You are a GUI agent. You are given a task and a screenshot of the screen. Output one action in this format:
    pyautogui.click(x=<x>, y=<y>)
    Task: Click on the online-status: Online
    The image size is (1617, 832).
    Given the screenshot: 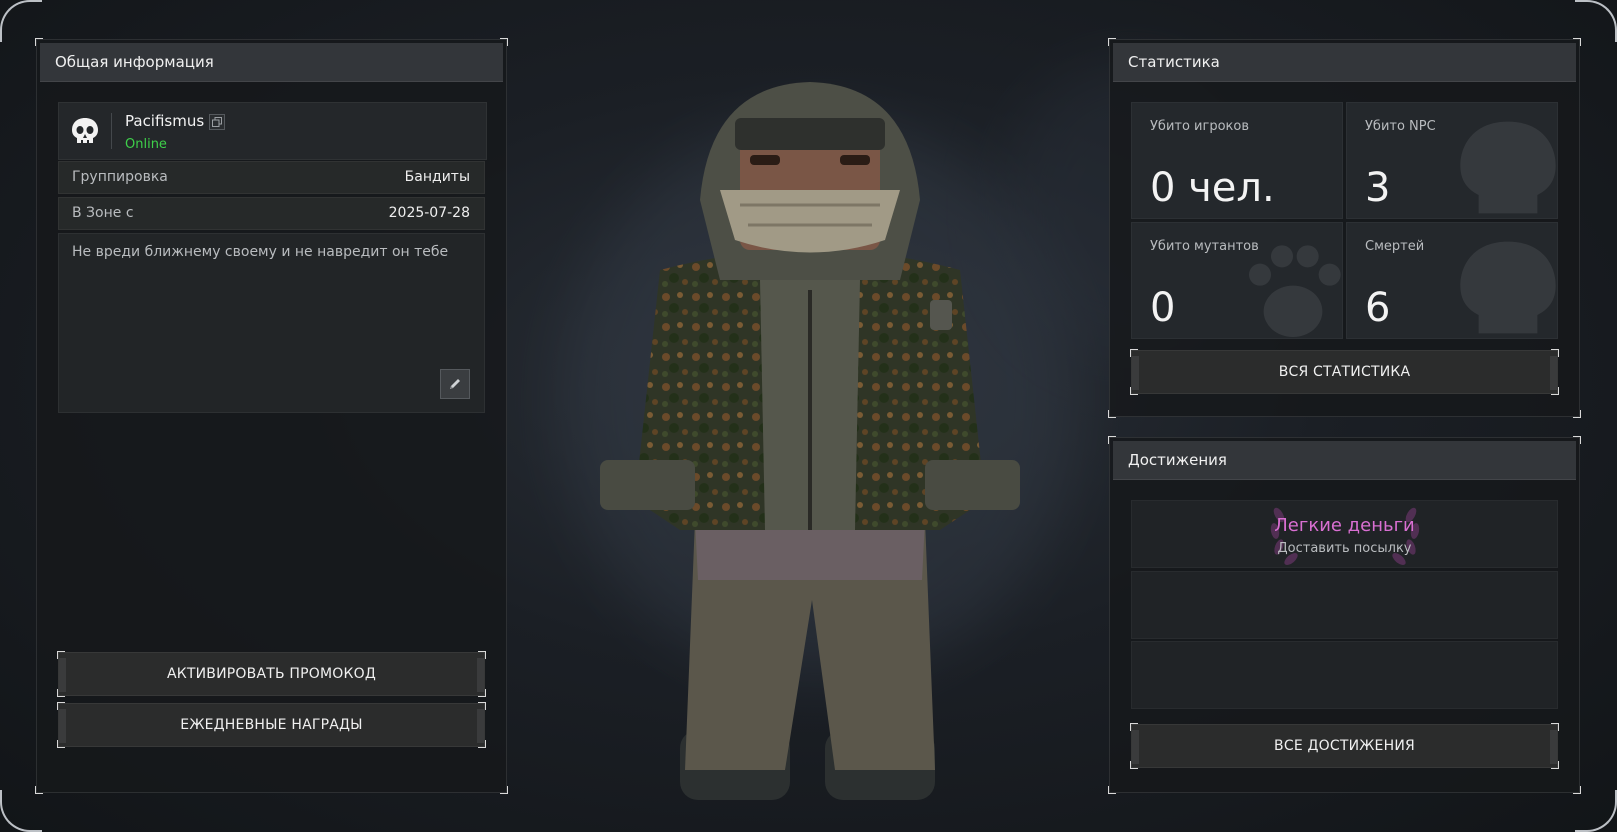 What is the action you would take?
    pyautogui.click(x=146, y=144)
    